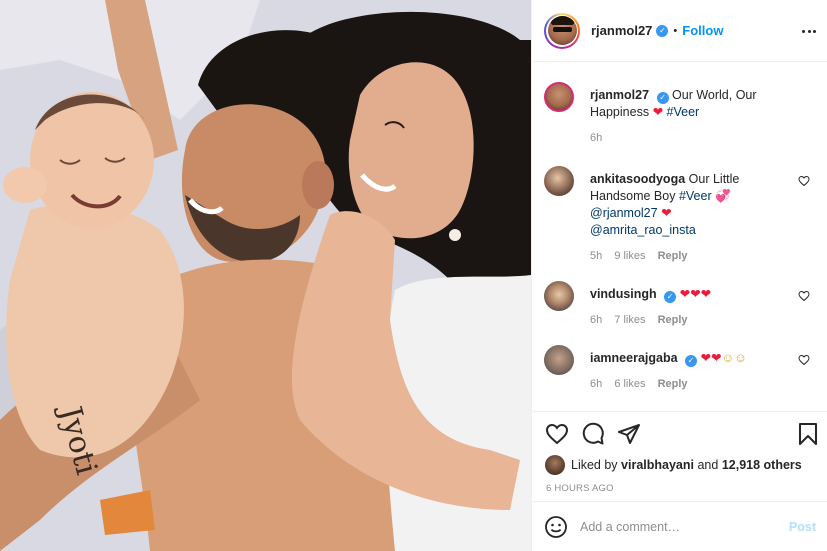 The width and height of the screenshot is (827, 551). What do you see at coordinates (593, 434) in the screenshot?
I see `comment-bubble-icon` at bounding box center [593, 434].